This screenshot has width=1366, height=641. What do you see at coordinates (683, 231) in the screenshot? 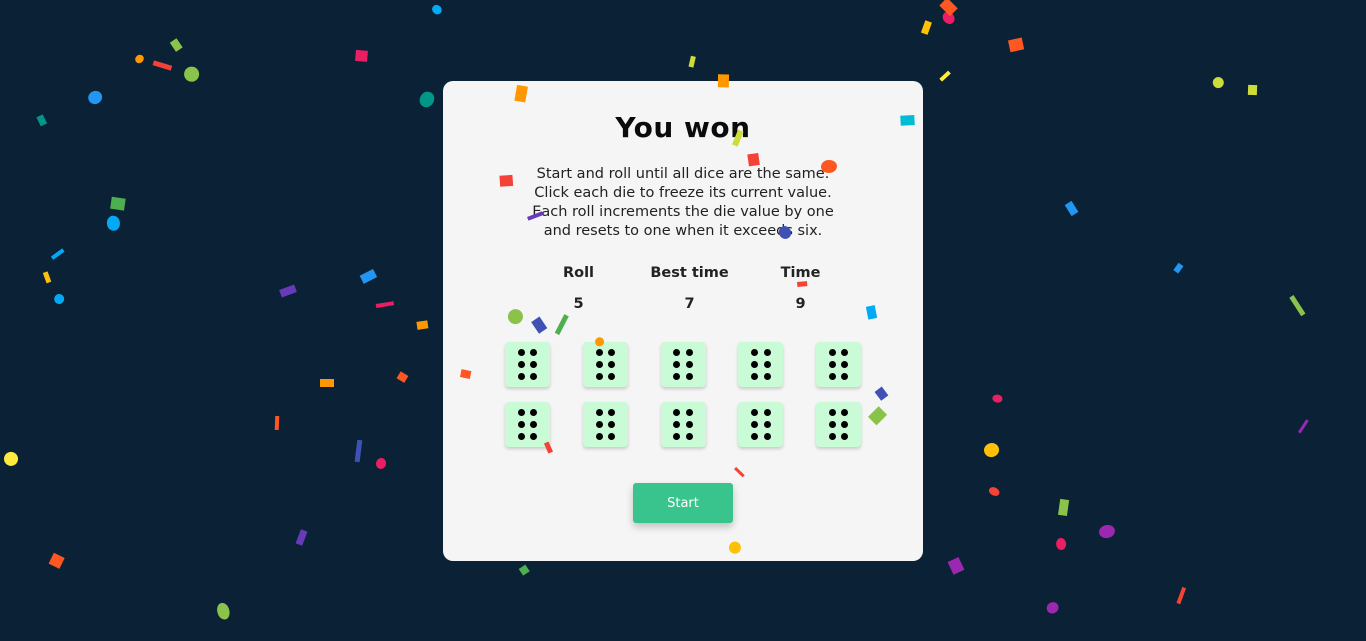
I see `instruction-line: and resets to one when it exceeds six.` at bounding box center [683, 231].